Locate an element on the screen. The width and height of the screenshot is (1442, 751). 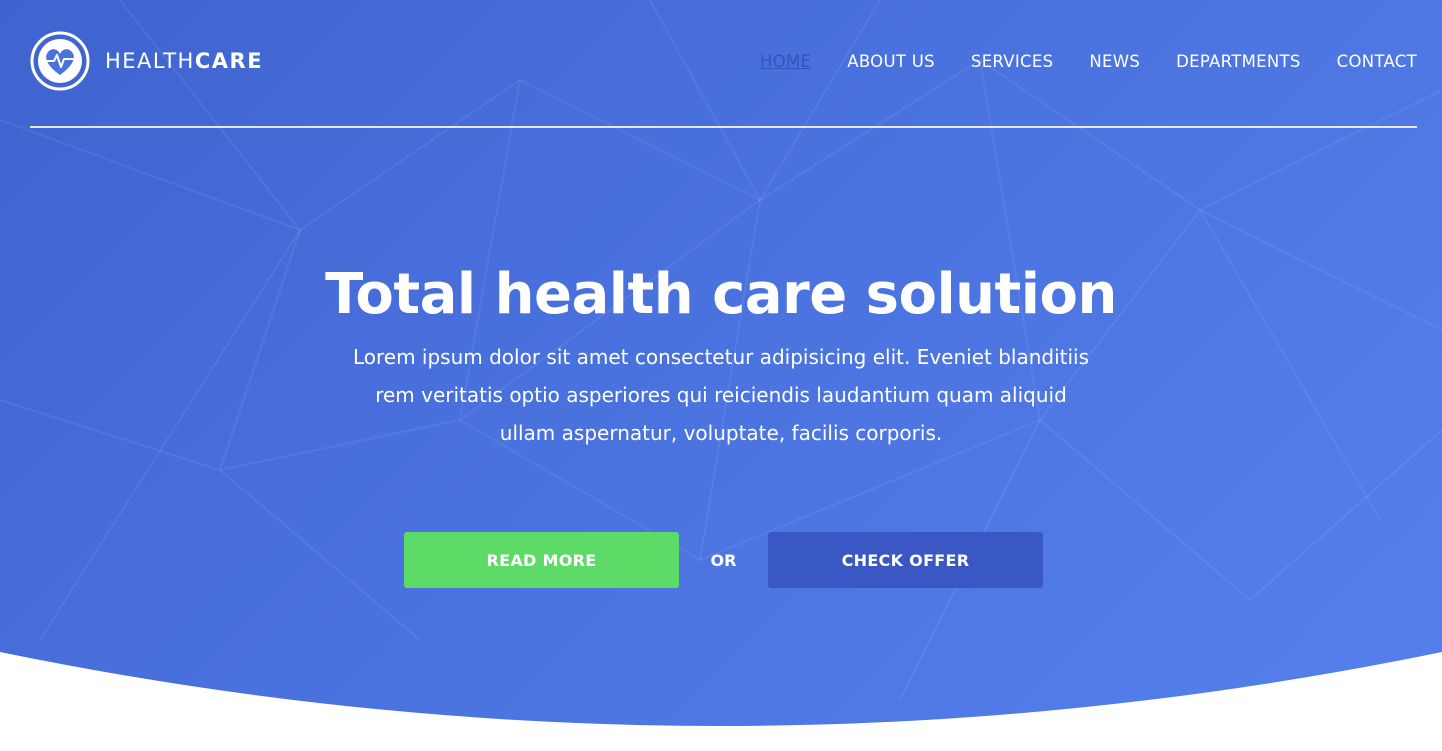
brand-logo: HEALTHCARE is located at coordinates (146, 61).